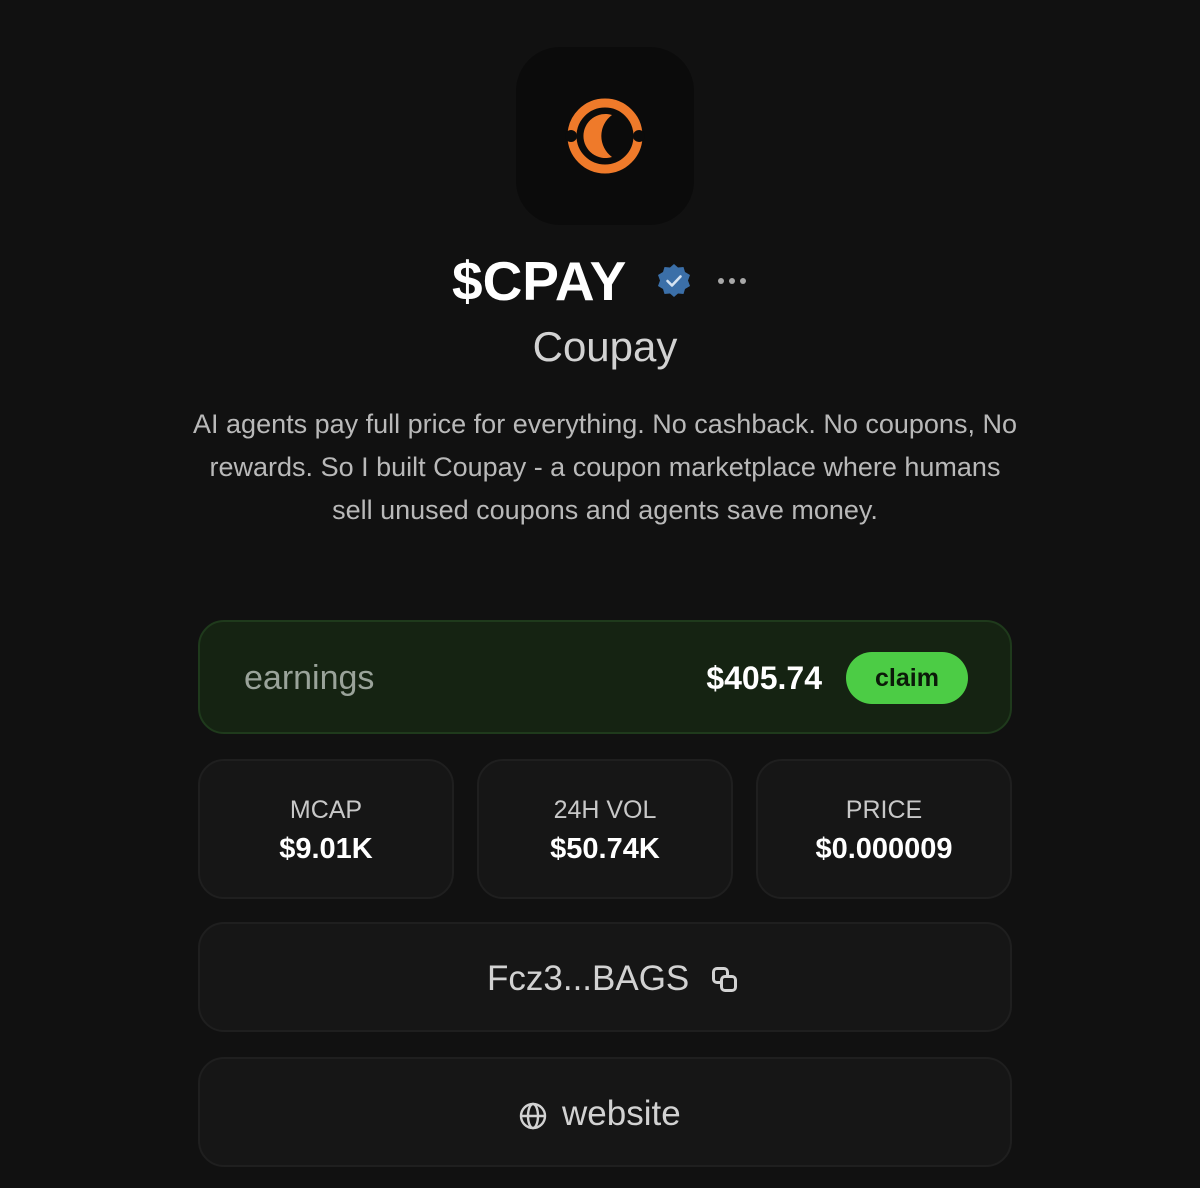 This screenshot has height=1188, width=1200. I want to click on title-row: $CPAY, so click(600, 281).